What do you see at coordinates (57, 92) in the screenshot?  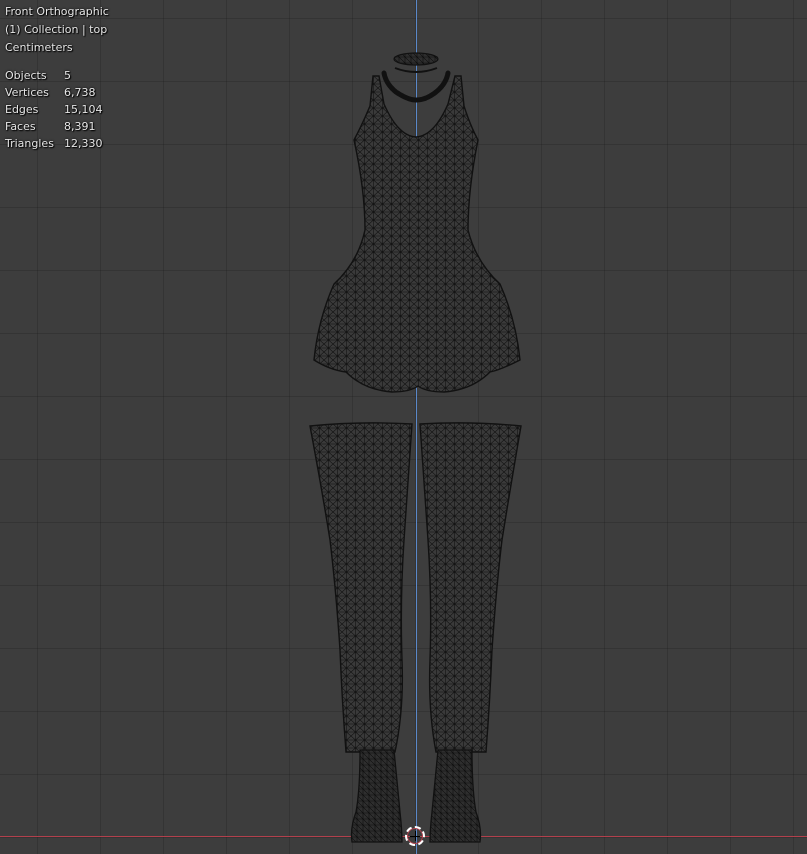 I see `stat-row-vertices: Vertices 6,738` at bounding box center [57, 92].